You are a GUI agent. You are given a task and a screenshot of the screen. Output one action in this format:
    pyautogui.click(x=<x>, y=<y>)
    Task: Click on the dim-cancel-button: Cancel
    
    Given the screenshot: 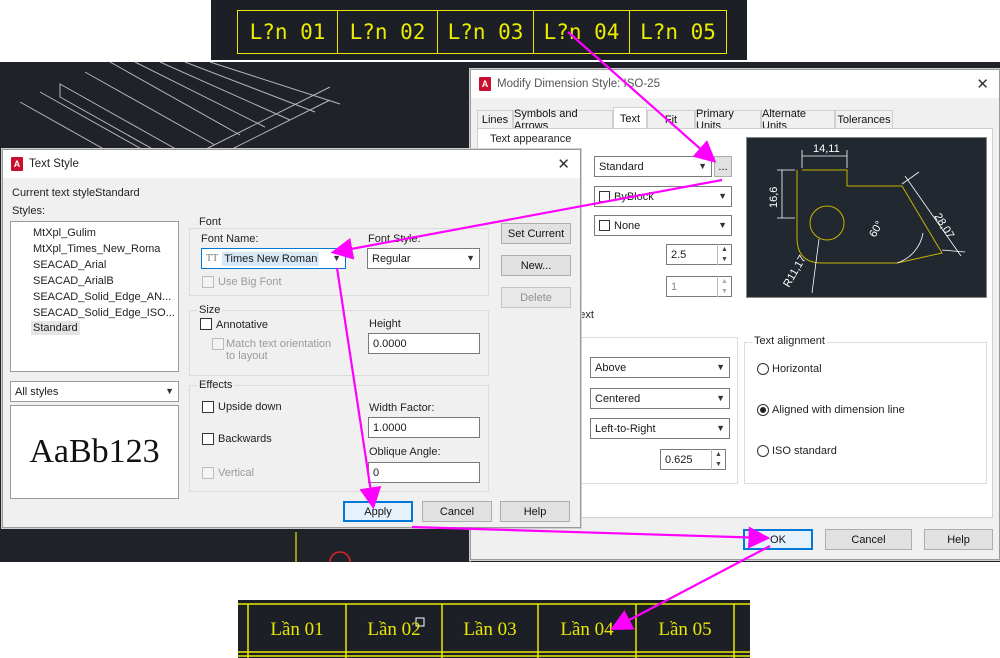 What is the action you would take?
    pyautogui.click(x=868, y=539)
    